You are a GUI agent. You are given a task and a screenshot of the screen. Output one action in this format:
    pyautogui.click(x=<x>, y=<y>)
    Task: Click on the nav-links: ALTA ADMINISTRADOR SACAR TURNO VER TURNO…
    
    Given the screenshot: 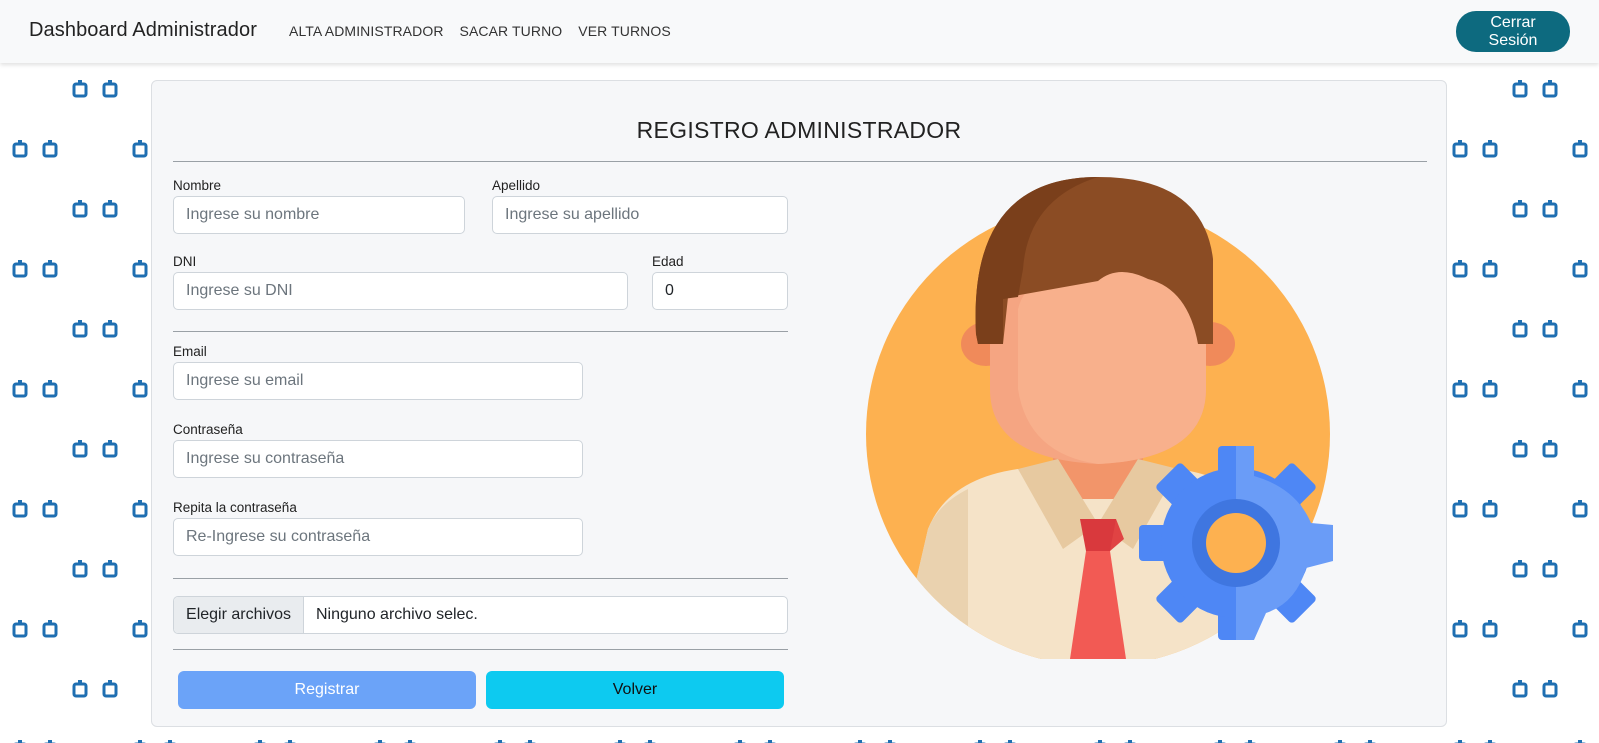 What is the action you would take?
    pyautogui.click(x=480, y=31)
    